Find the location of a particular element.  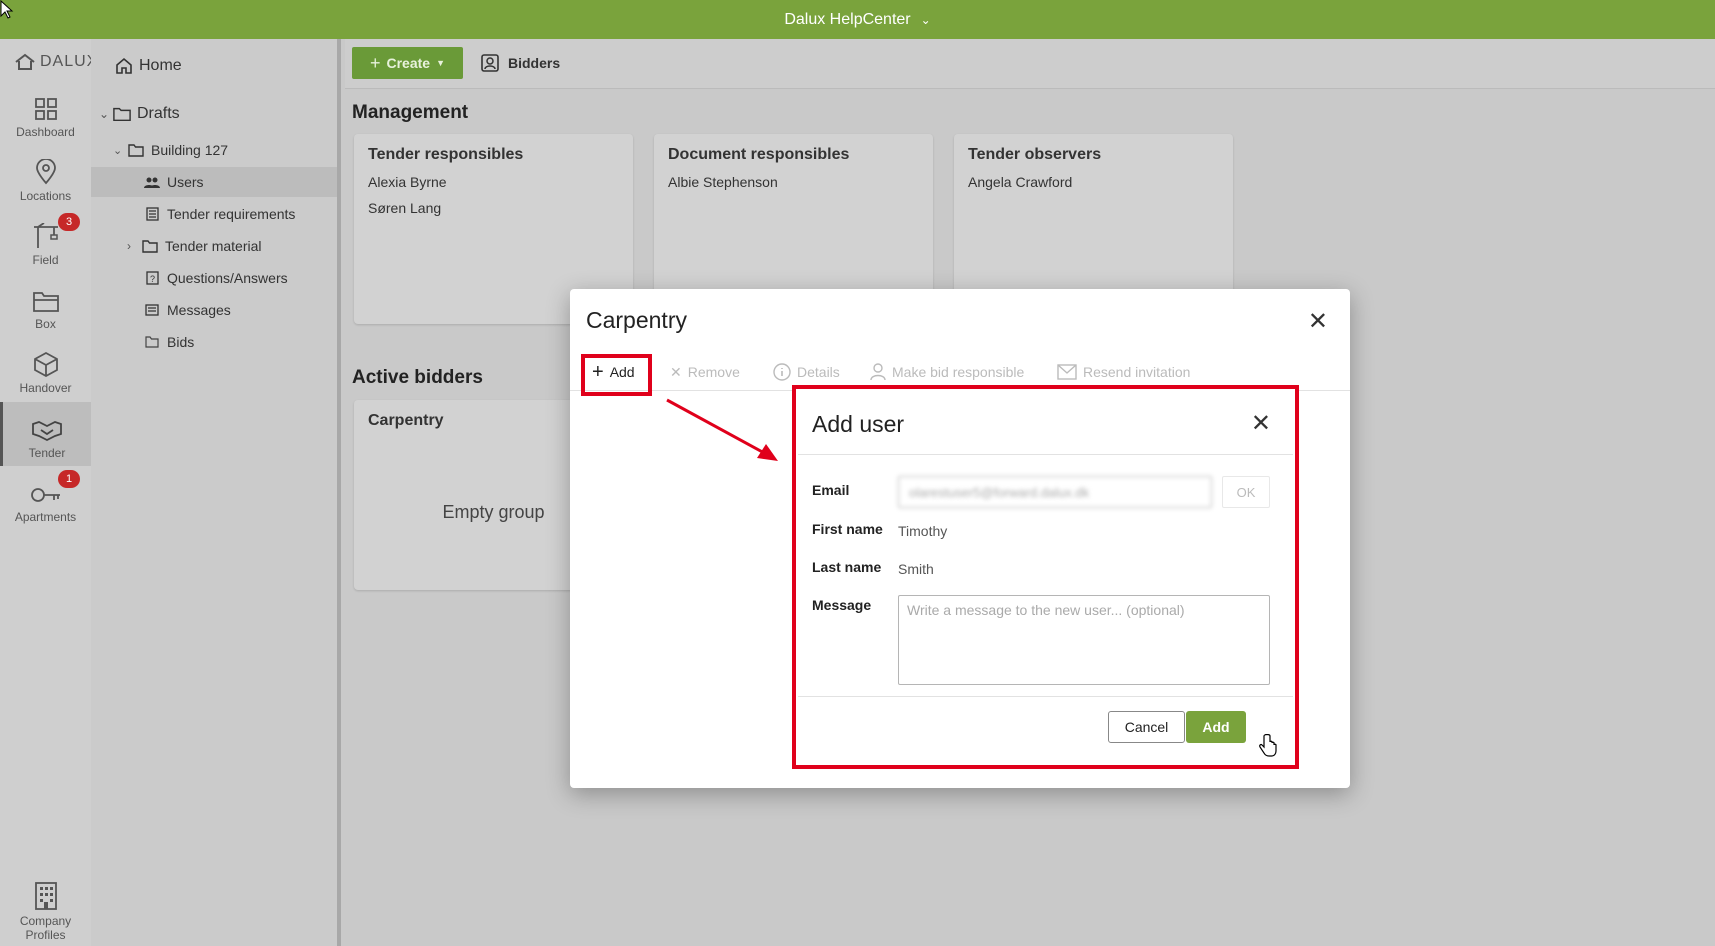

rail-label: Apartments is located at coordinates (45, 517).